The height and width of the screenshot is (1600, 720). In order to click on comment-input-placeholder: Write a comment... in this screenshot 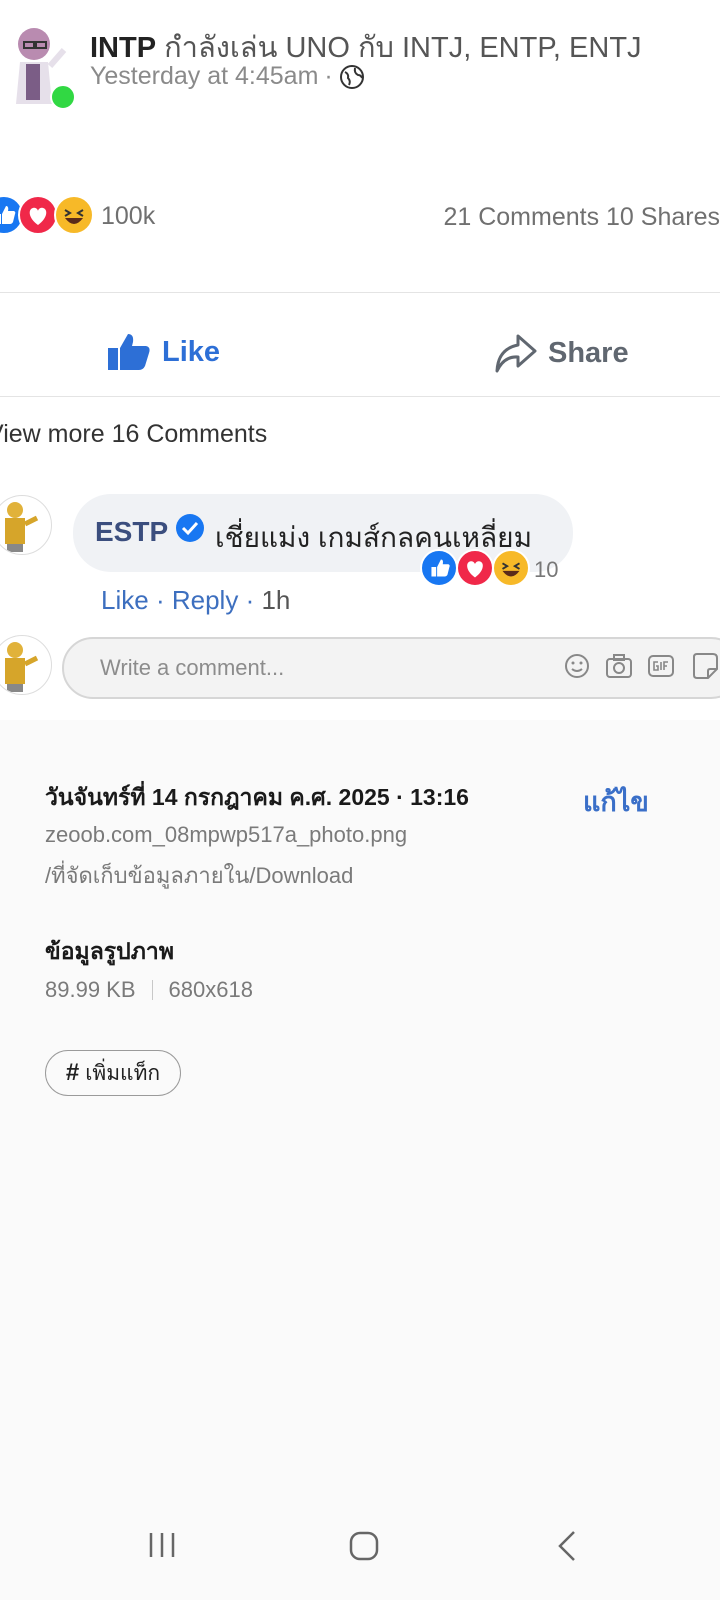, I will do `click(192, 667)`.